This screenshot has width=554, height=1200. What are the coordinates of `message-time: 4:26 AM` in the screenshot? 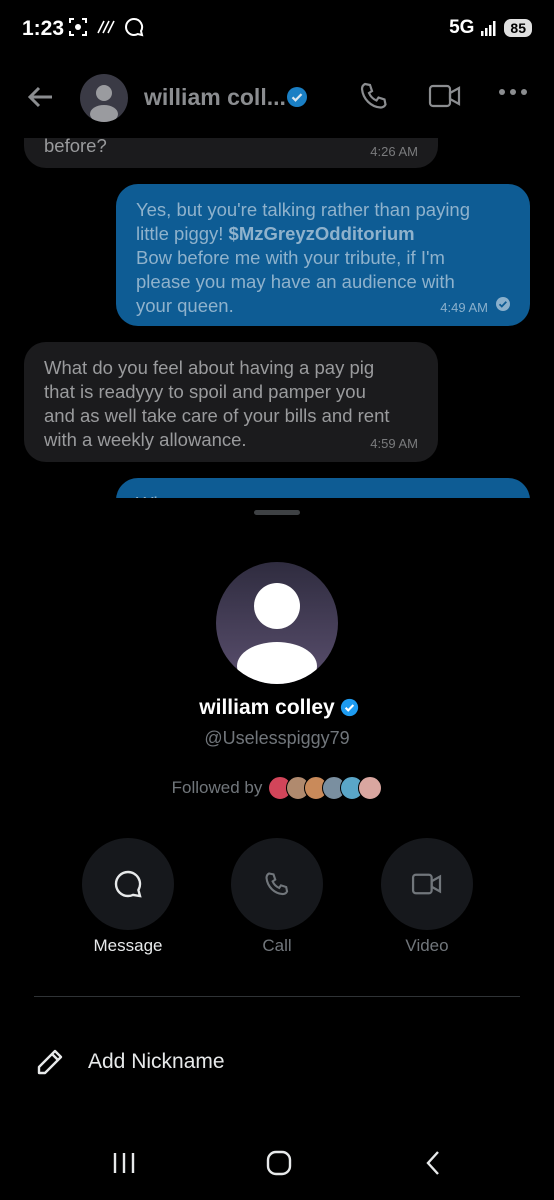 It's located at (394, 151).